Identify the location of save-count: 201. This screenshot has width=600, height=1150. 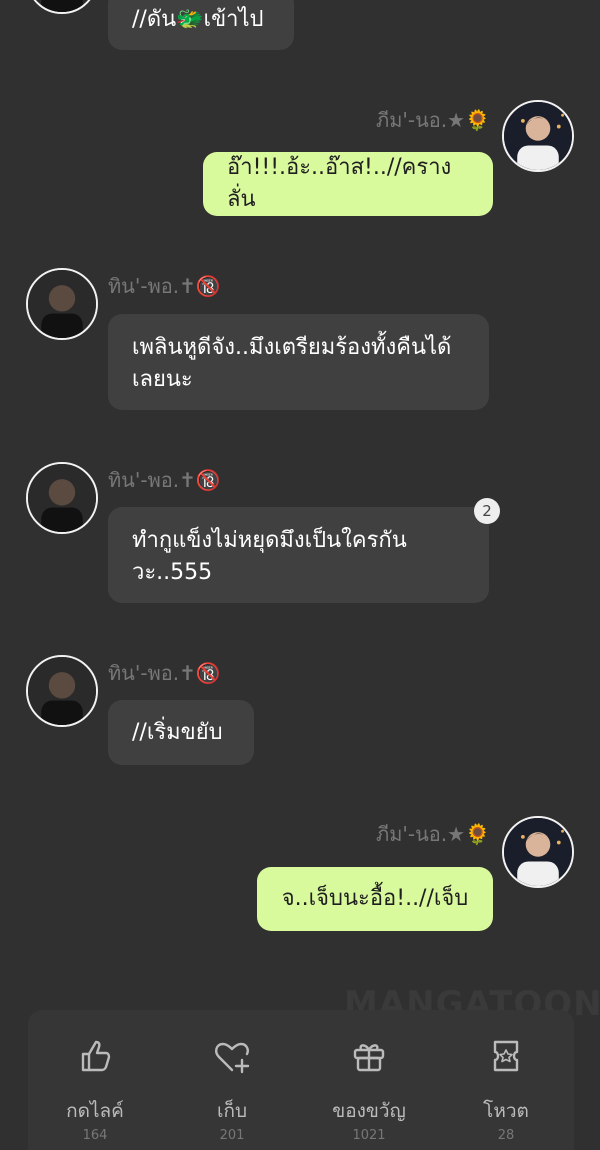
(232, 1135).